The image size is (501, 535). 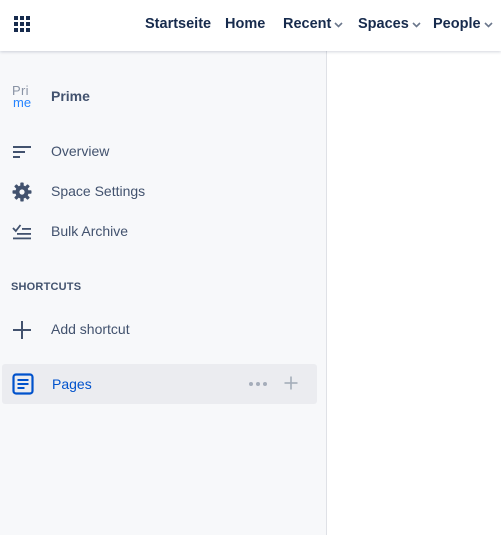 What do you see at coordinates (22, 152) in the screenshot?
I see `overview-icon` at bounding box center [22, 152].